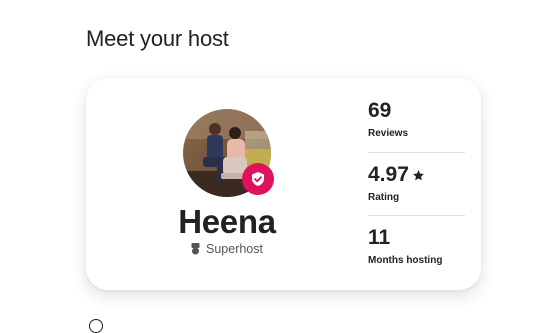 This screenshot has width=535, height=333. I want to click on stat-months-label: Months hosting, so click(405, 260).